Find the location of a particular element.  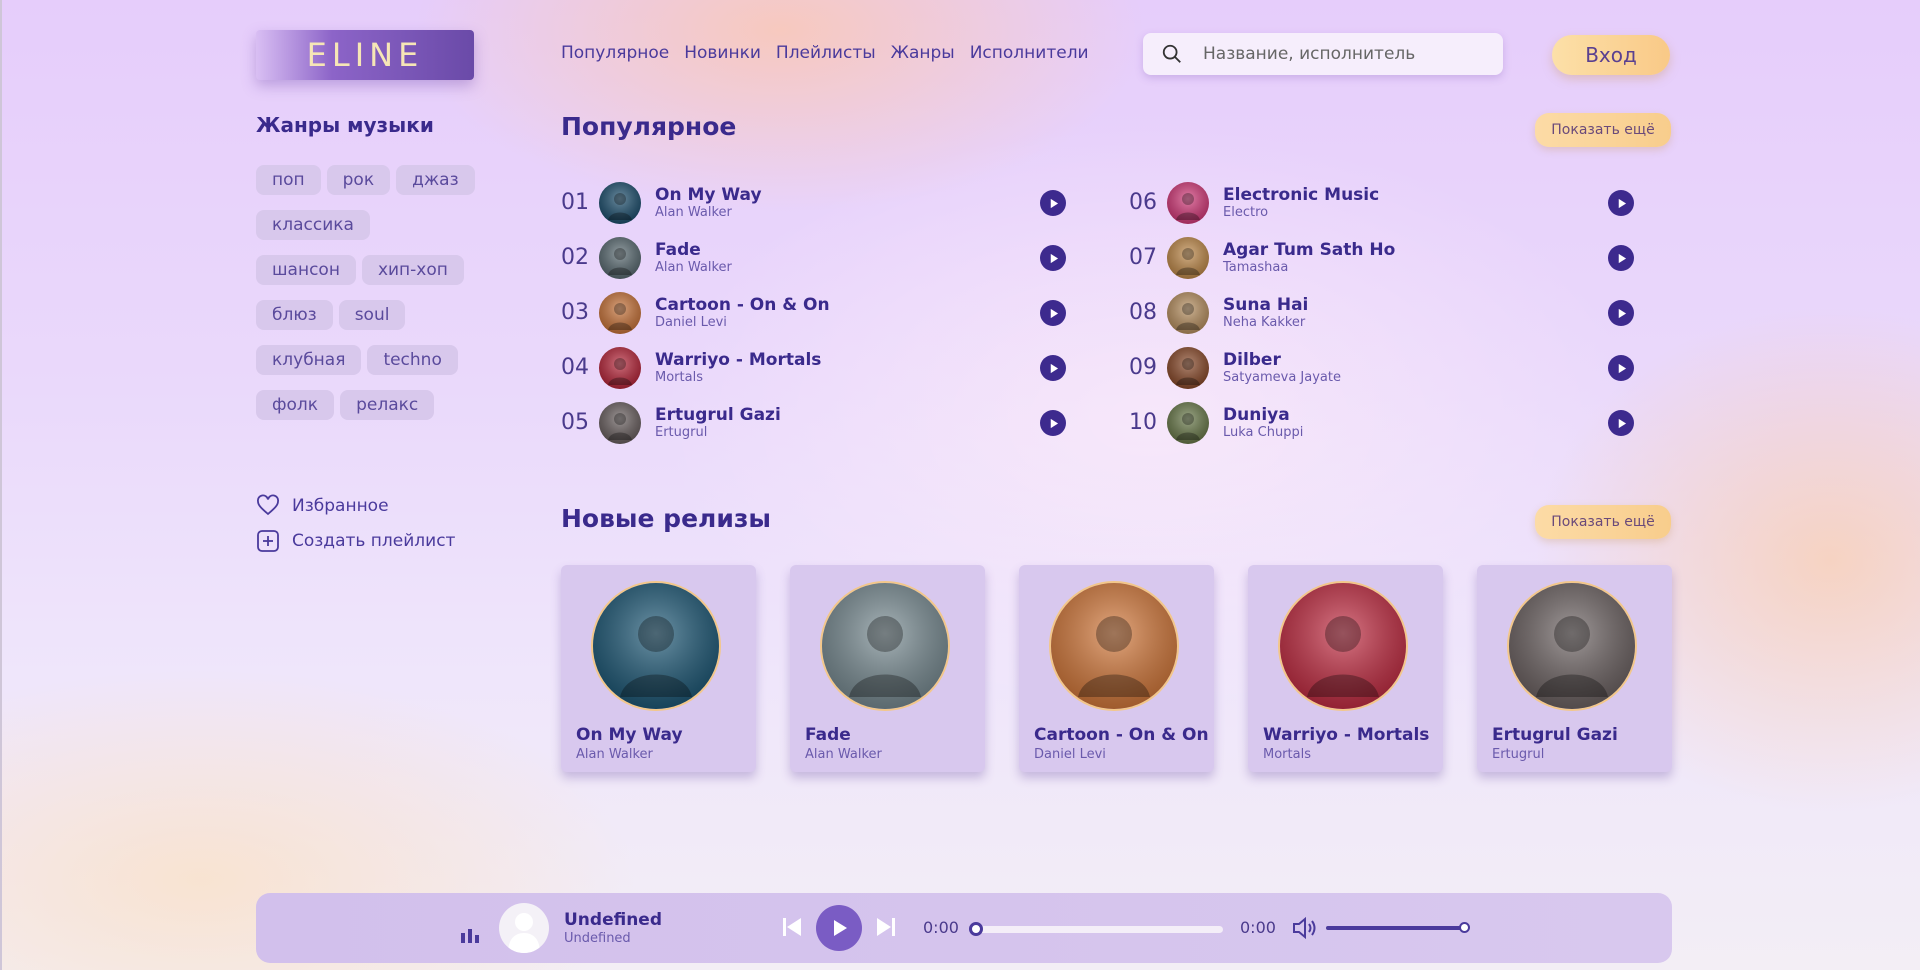

popular-more-button: Показать ещё is located at coordinates (1603, 130).